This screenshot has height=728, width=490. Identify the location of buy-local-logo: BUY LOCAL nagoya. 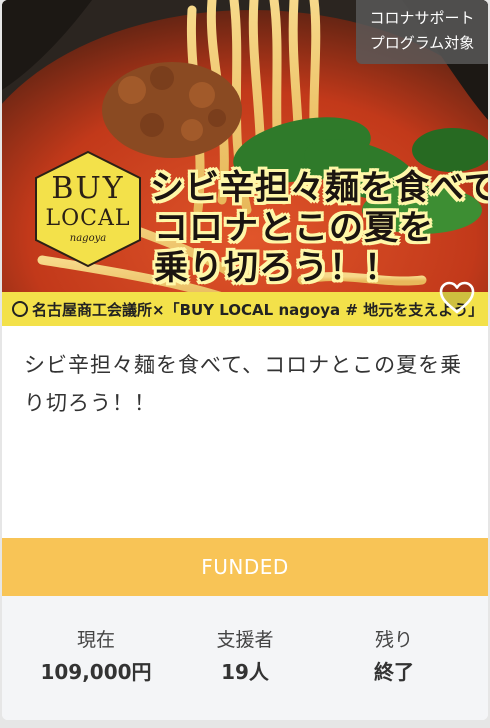
(88, 209).